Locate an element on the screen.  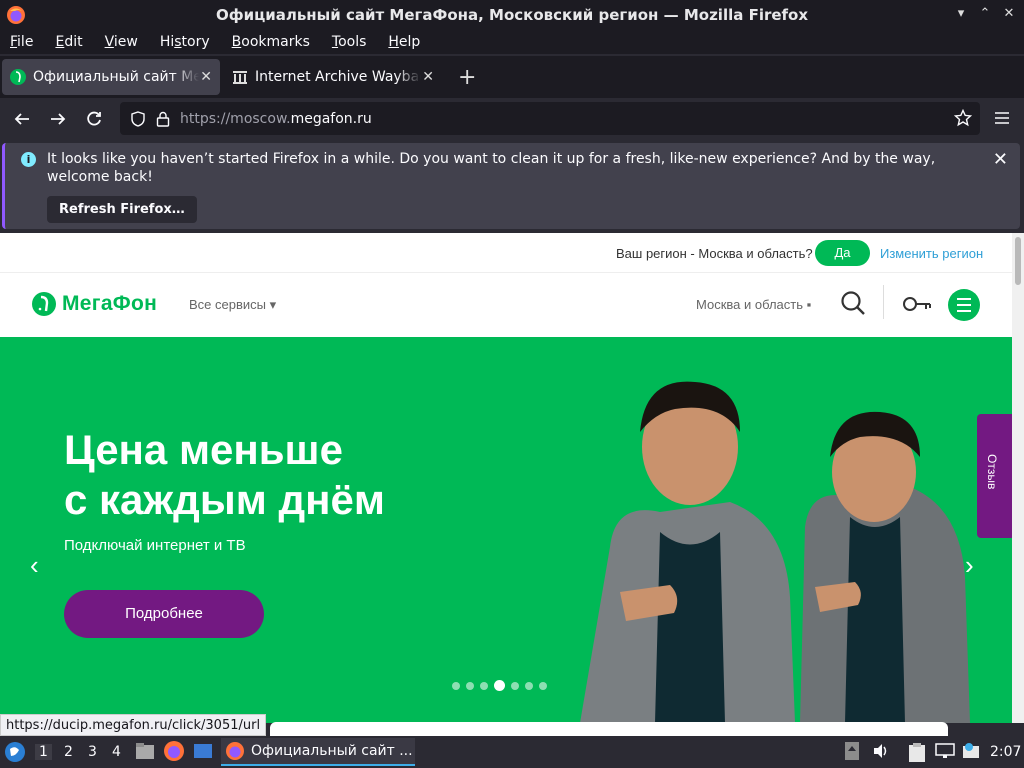
url-text: https://moscow.megafon.ru is located at coordinates (276, 118).